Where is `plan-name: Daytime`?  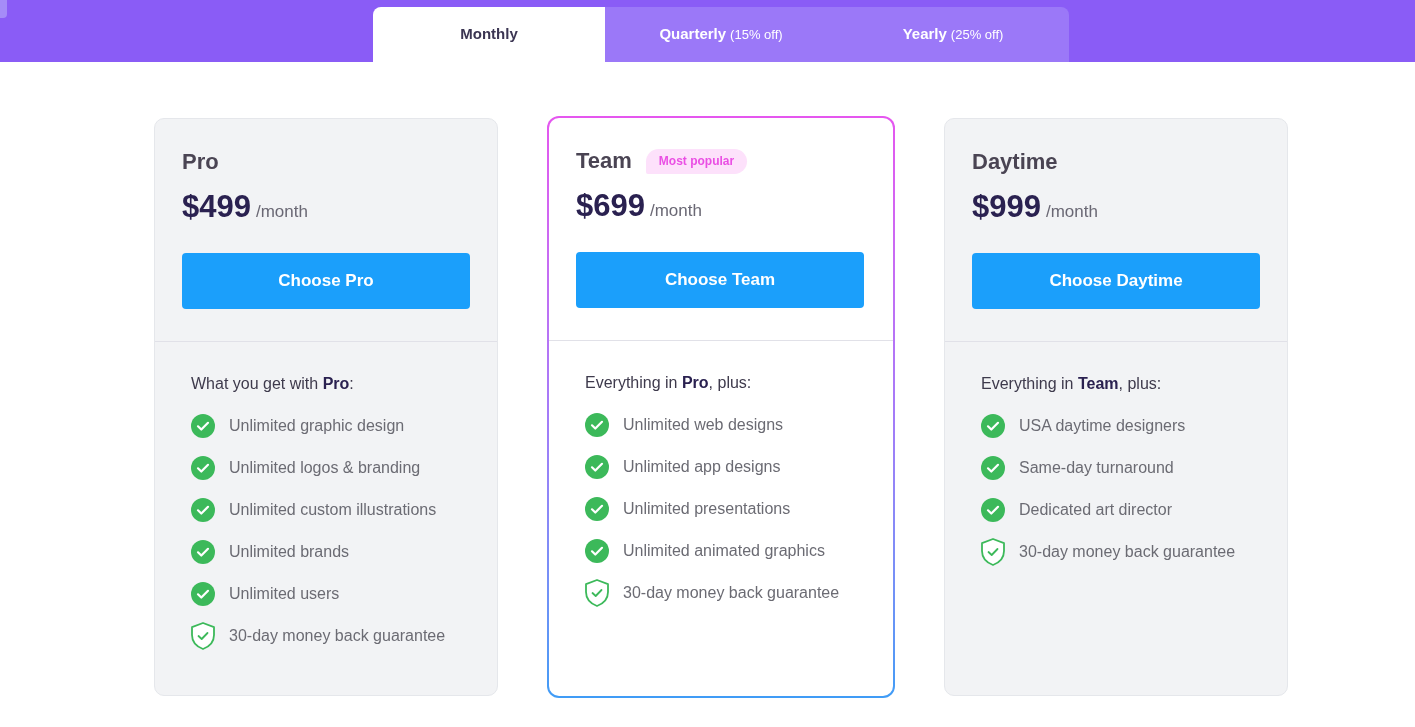
plan-name: Daytime is located at coordinates (1015, 162).